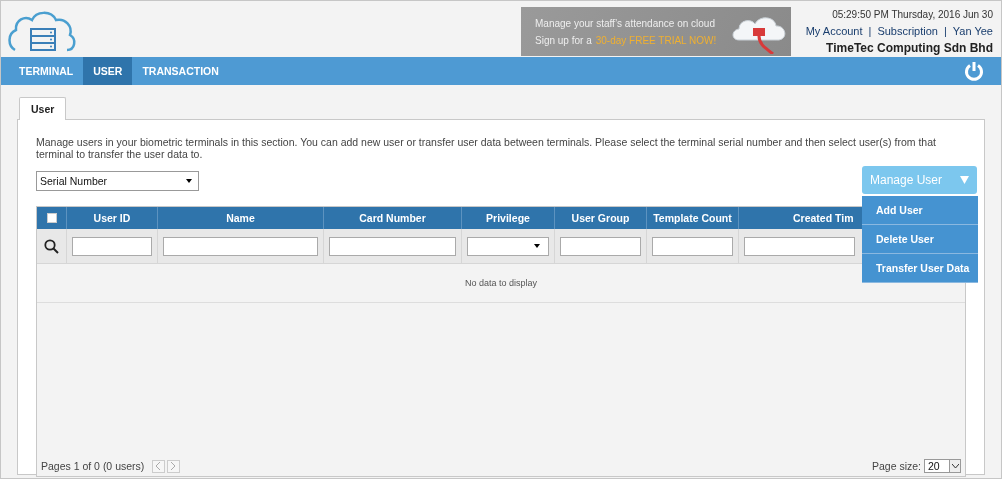 This screenshot has height=479, width=1002. I want to click on nav-tab: USER, so click(108, 71).